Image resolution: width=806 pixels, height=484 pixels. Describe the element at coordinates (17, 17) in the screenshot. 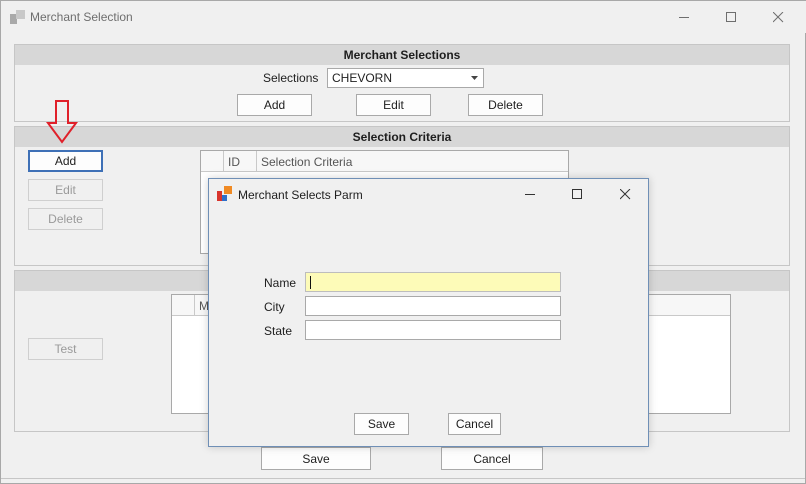

I see `app-icon` at that location.